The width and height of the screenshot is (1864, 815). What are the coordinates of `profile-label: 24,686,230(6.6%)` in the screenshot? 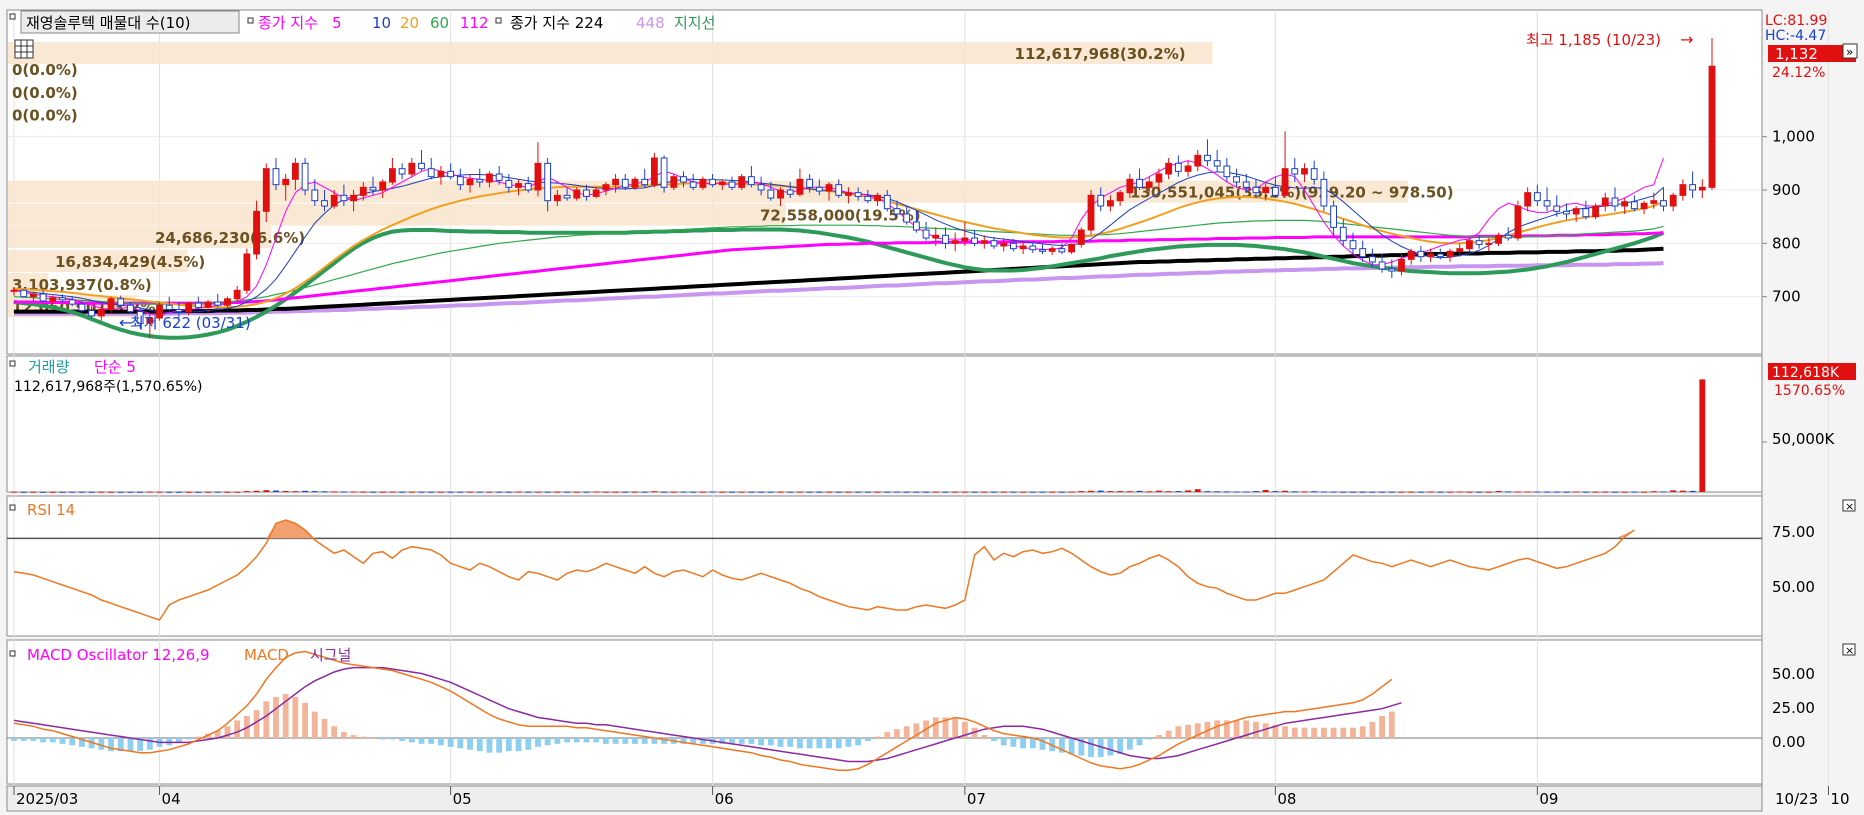 It's located at (230, 238).